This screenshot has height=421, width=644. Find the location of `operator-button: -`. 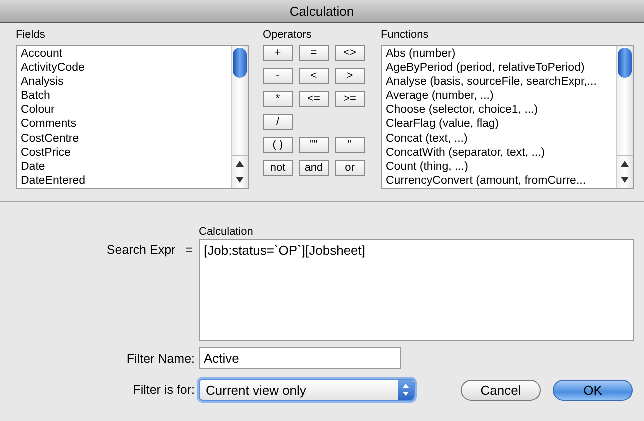

operator-button: - is located at coordinates (278, 76).